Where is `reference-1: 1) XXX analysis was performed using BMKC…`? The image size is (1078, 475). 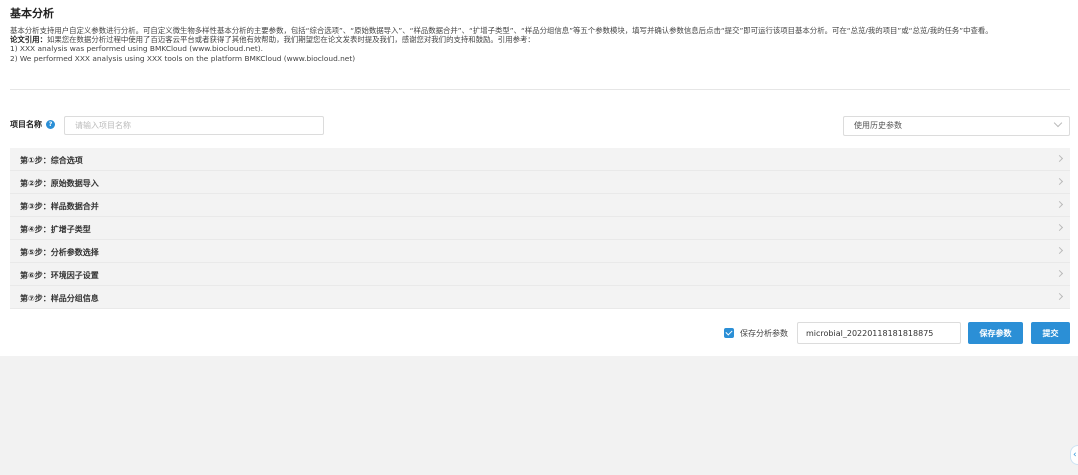 reference-1: 1) XXX analysis was performed using BMKC… is located at coordinates (136, 49).